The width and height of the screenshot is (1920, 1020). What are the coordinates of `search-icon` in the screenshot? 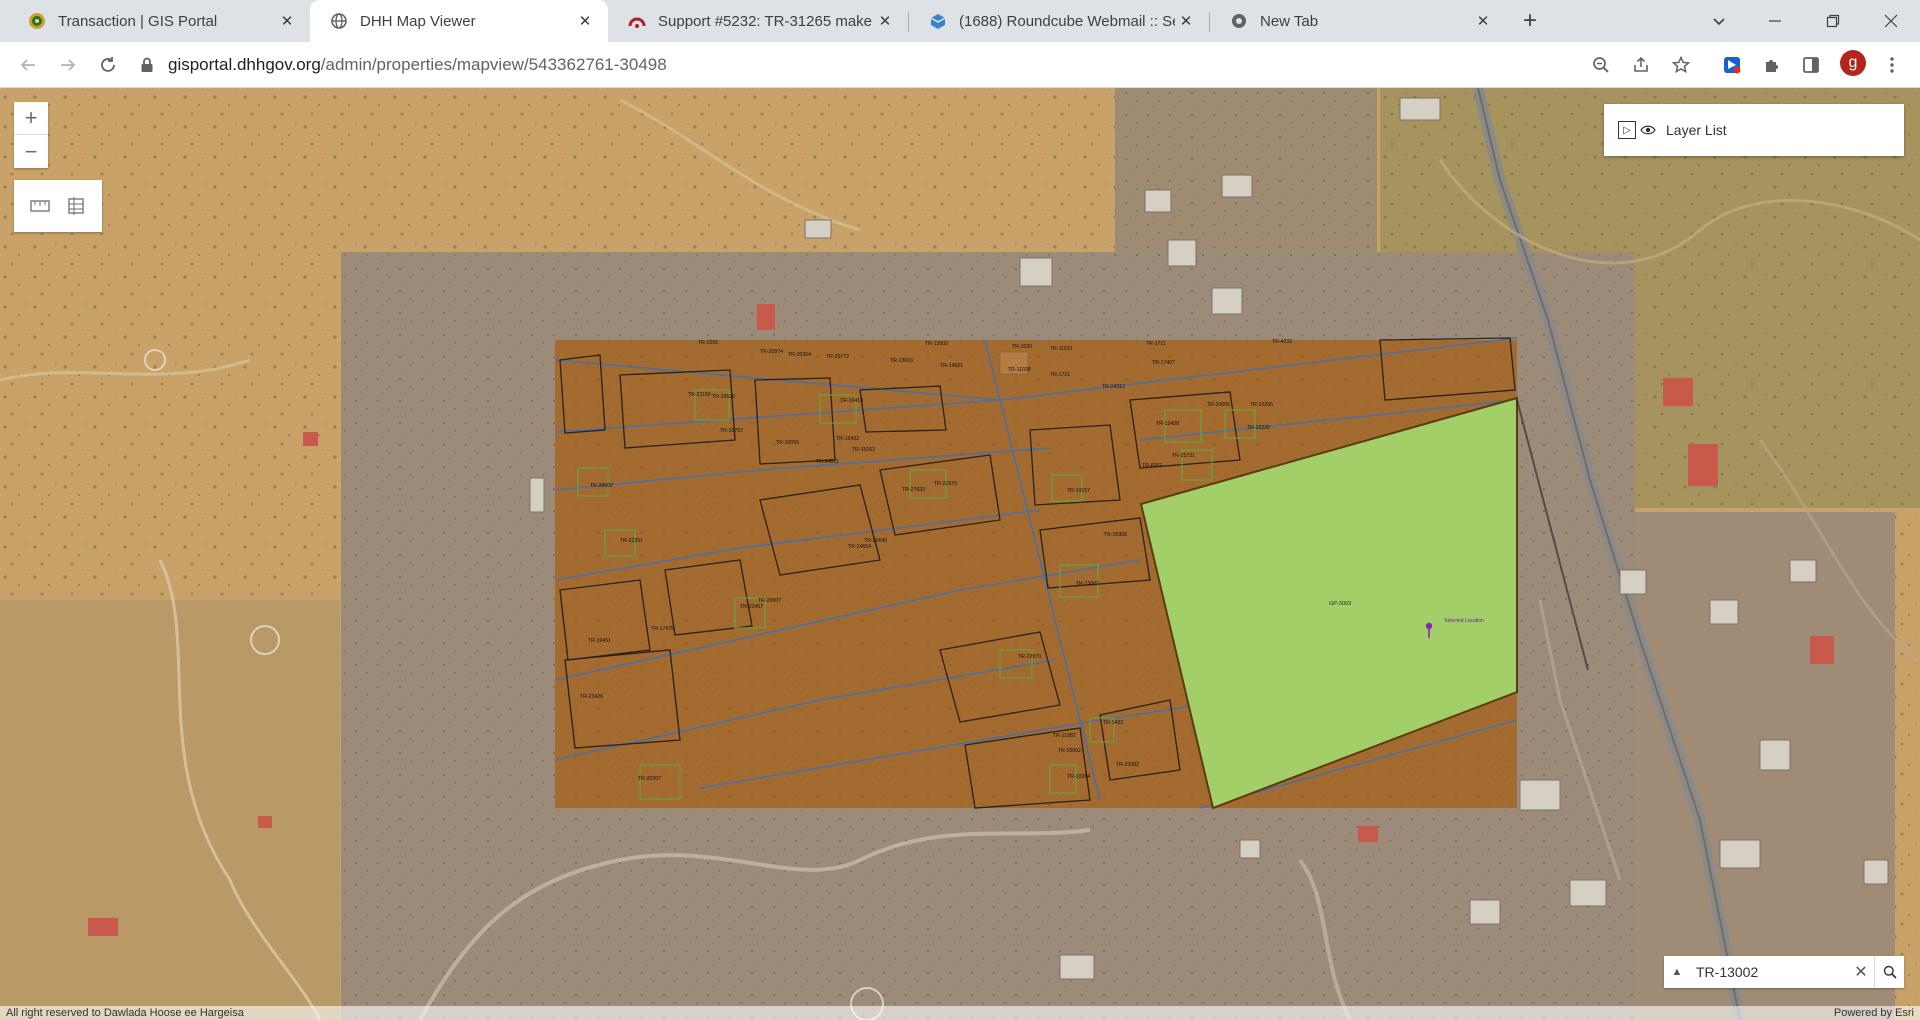 It's located at (1889, 972).